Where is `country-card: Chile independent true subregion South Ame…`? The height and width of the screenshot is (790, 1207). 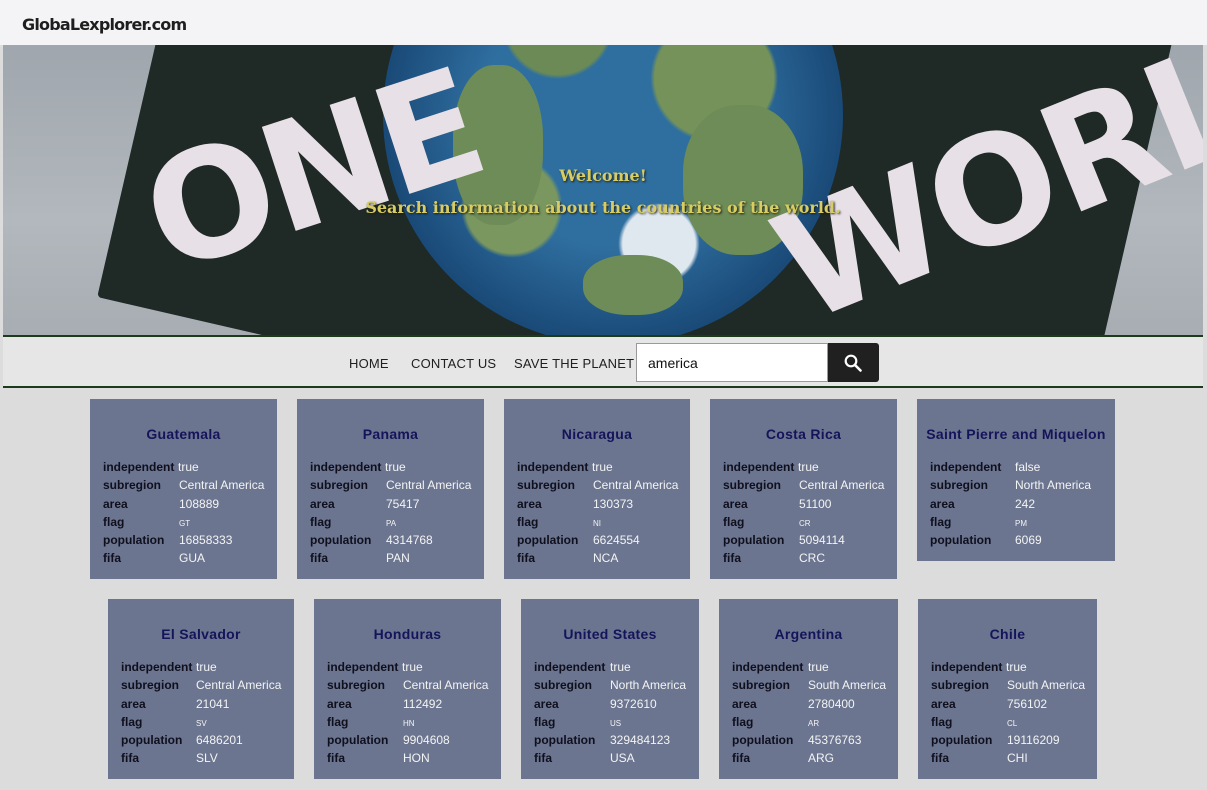
country-card: Chile independent true subregion South Ame… is located at coordinates (1007, 689).